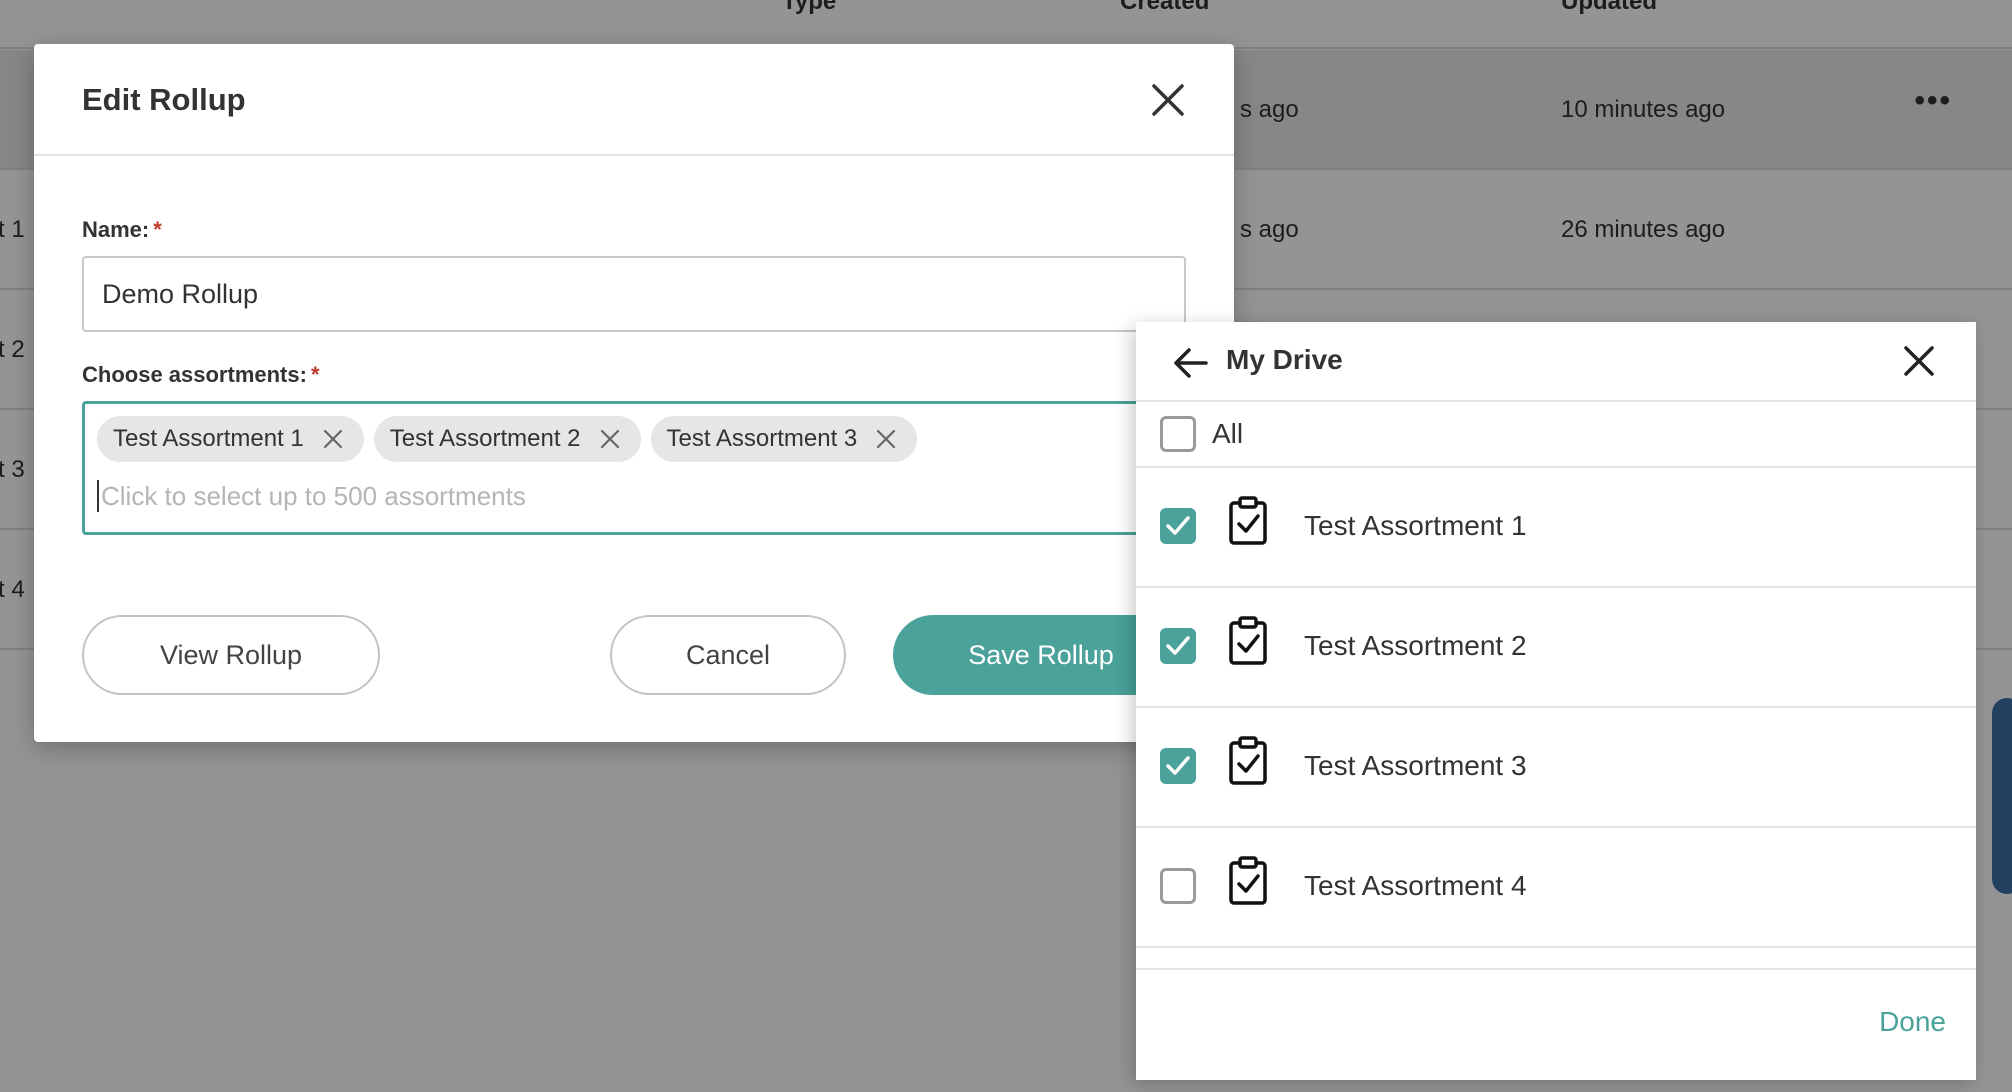 This screenshot has width=2012, height=1092. I want to click on assortment-chip: Test Assortment 1, so click(230, 439).